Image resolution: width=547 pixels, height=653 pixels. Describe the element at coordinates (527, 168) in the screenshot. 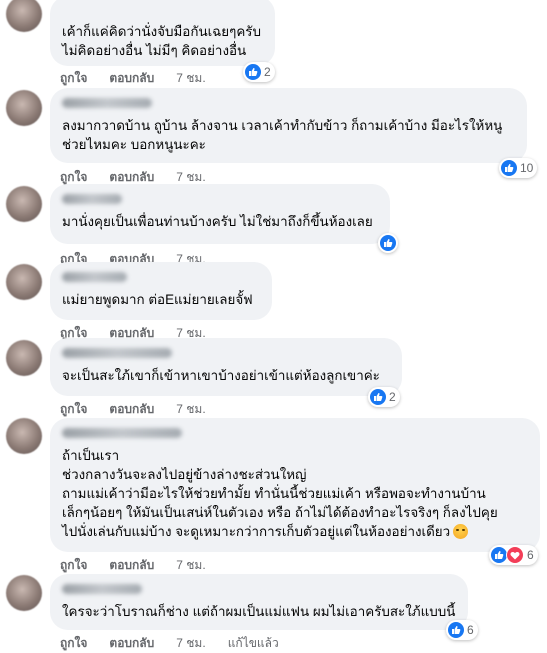

I see `reaction-count: 10` at that location.